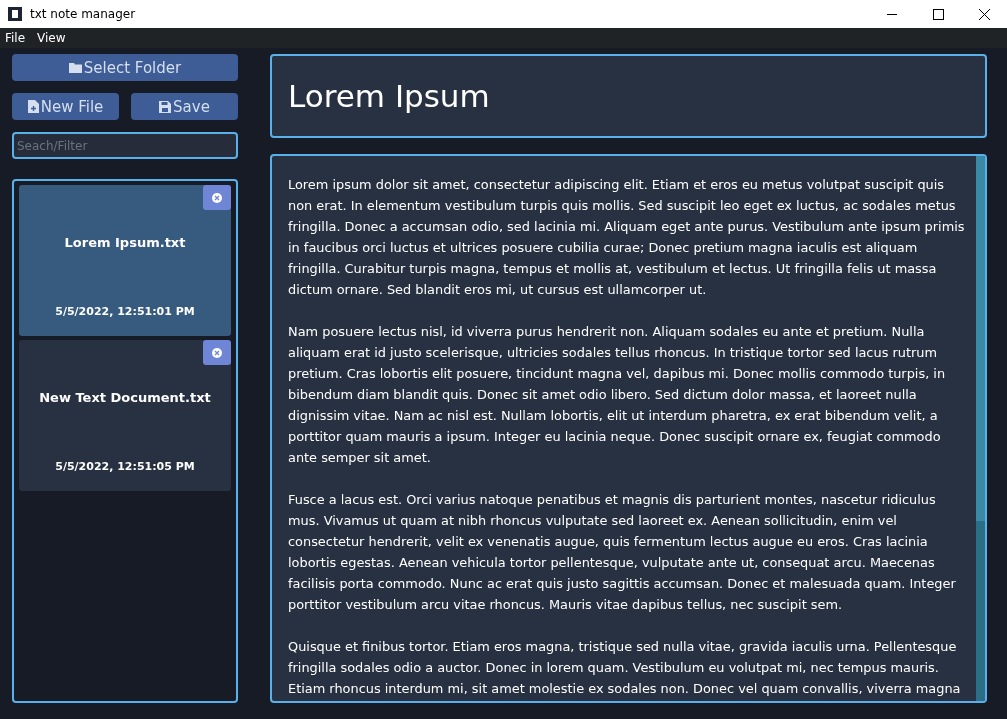  Describe the element at coordinates (627, 237) in the screenshot. I see `note-paragraph: Lorem ipsum dolor sit amet, consectetur adipiscing elit. Etiam et eros eu metus volutpat suscipit quis non erat. In elementum vestibulum turpis quis mollis. Sed suscipit leo eget ex luctus, ac sodales metus fringilla. Donec a accumsan odio, sed lacinia mi. Aliquam eget ante purus. Vestibulum ante ipsum primis in faucibus orci luctus et ultrices posuere cubilia curae; Donec pretium magna iaculis est aliquam fringilla. Curabitur turpis magna, tempus et mollis at, vestibulum et lectus. Ut fringilla felis ut massa dictum ornare. Sed blandit eros mi, ut cursus est ullamcorper ut.` at that location.